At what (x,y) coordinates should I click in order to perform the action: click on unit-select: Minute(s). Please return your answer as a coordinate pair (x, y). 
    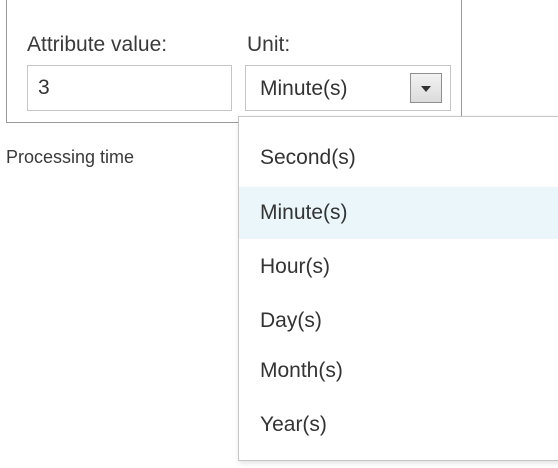
    Looking at the image, I should click on (348, 88).